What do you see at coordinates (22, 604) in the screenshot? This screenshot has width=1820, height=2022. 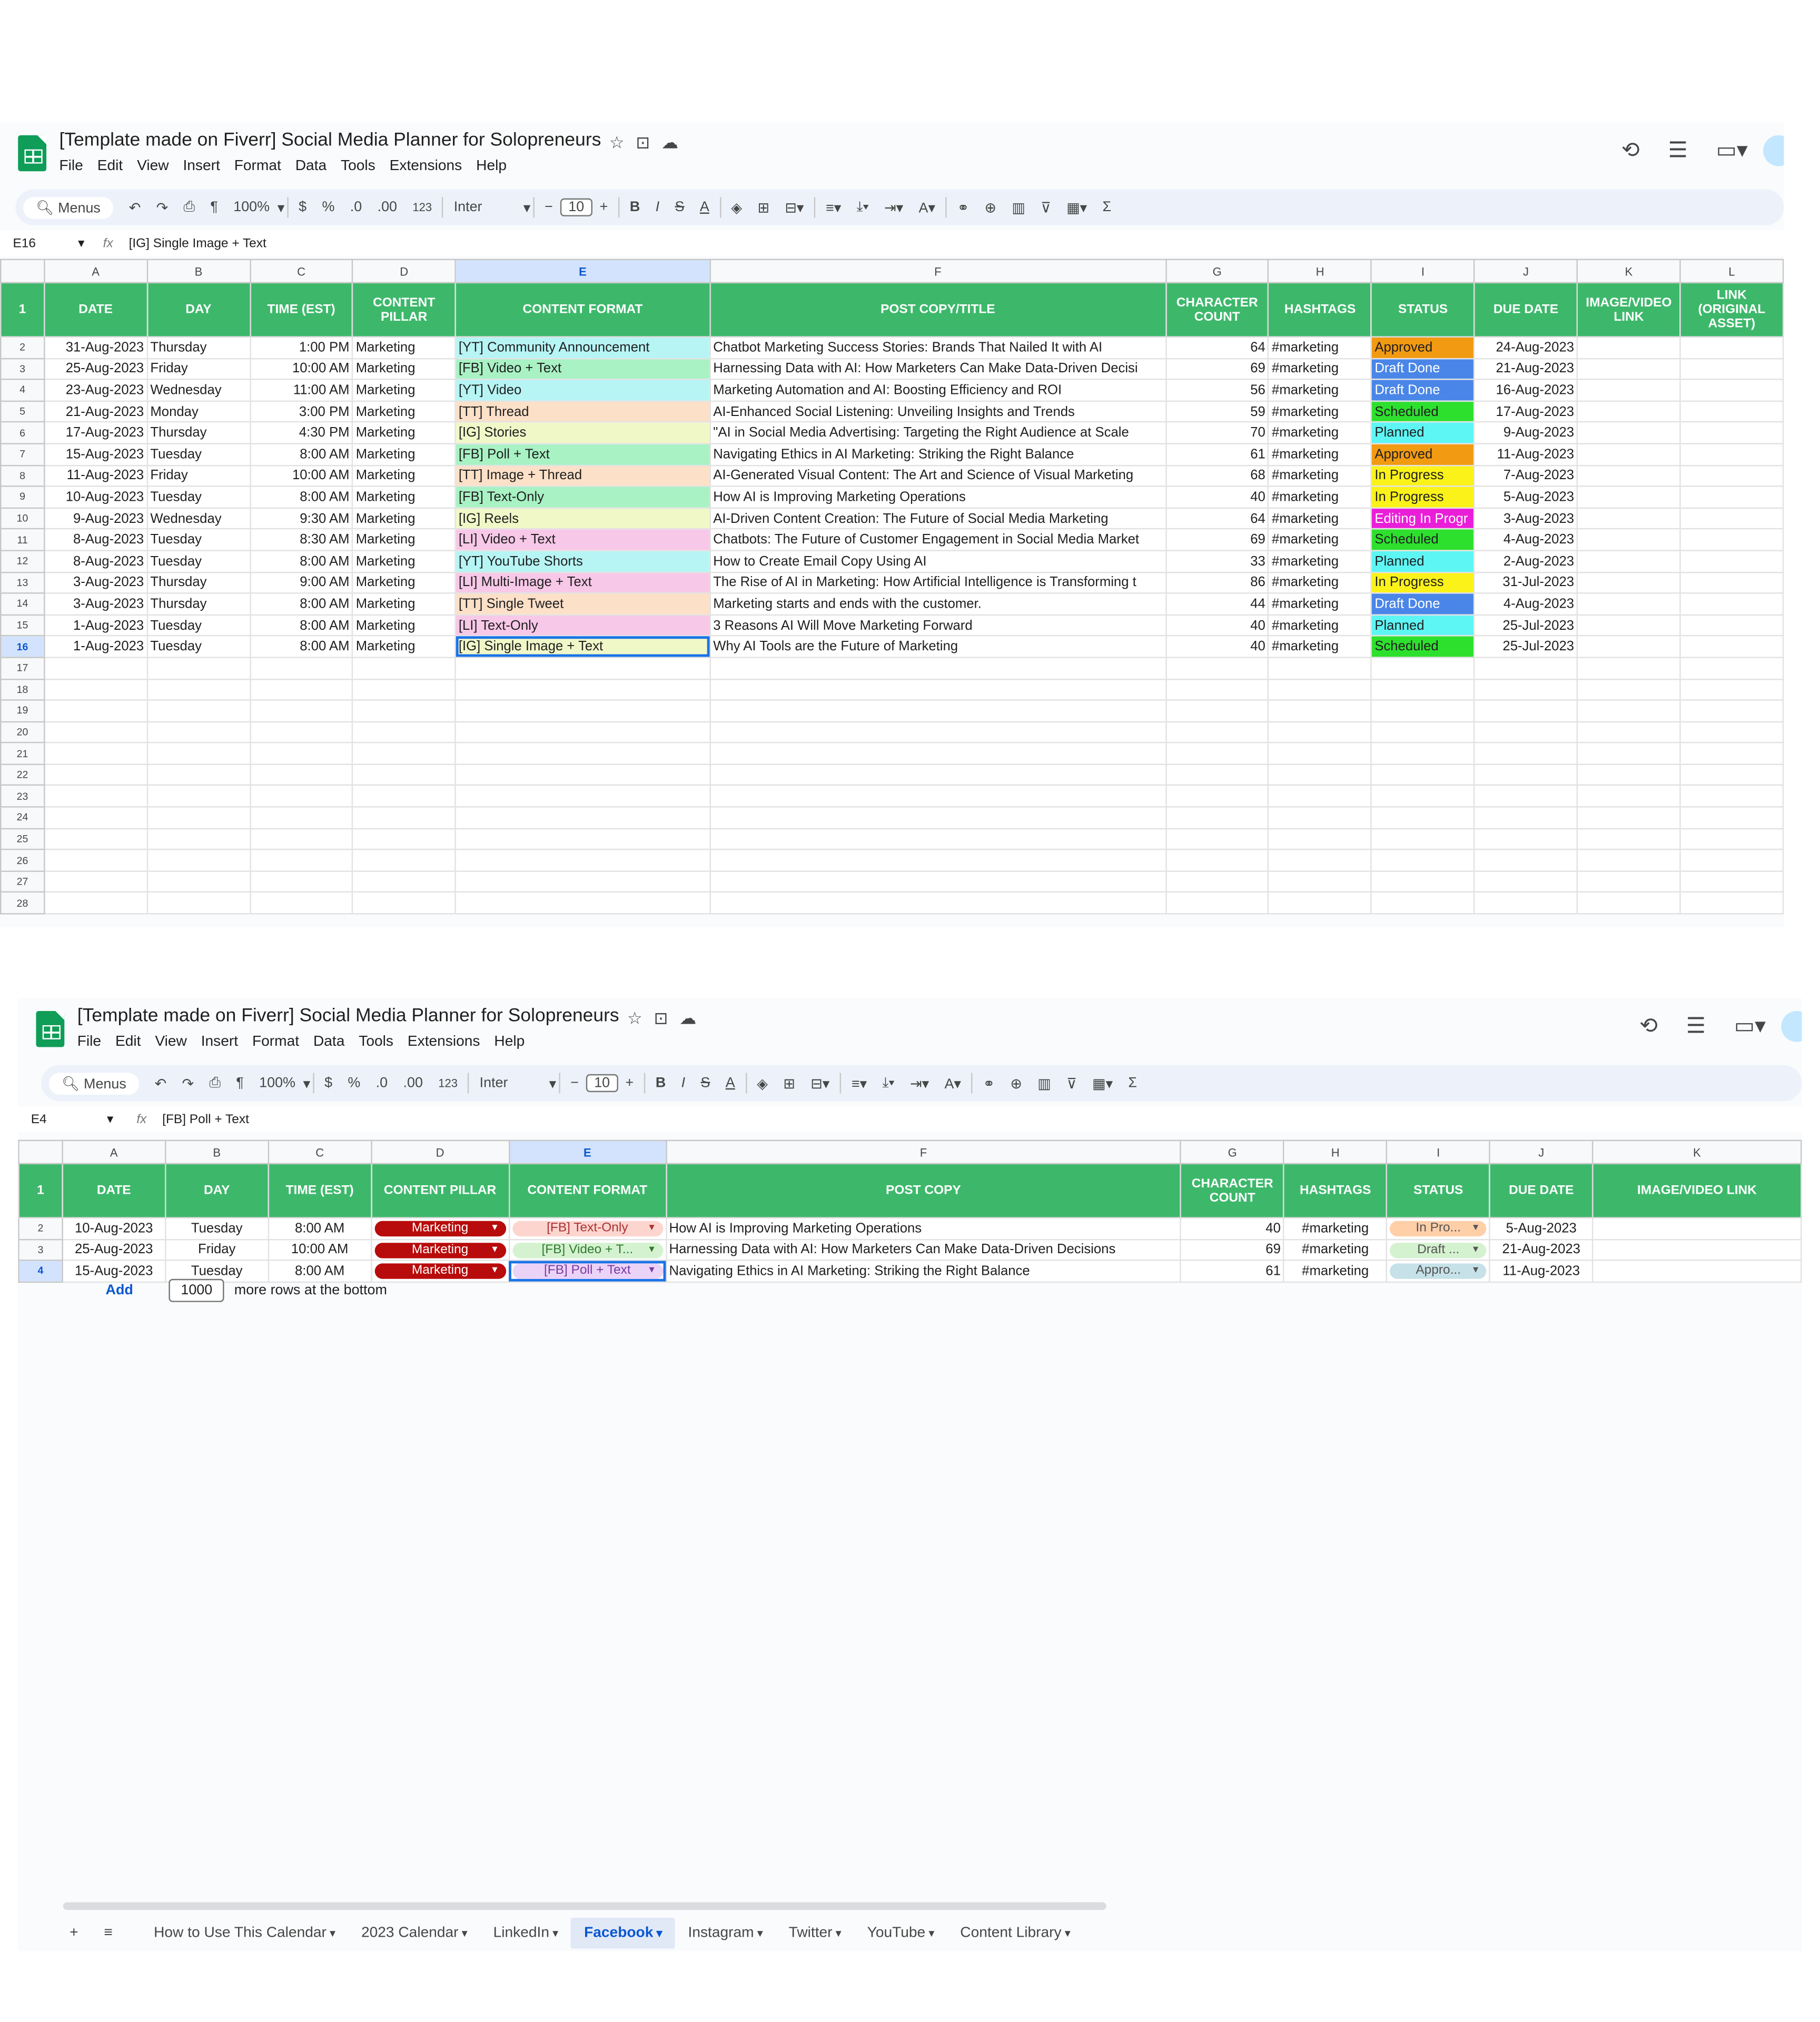 I see `row-header: 14` at bounding box center [22, 604].